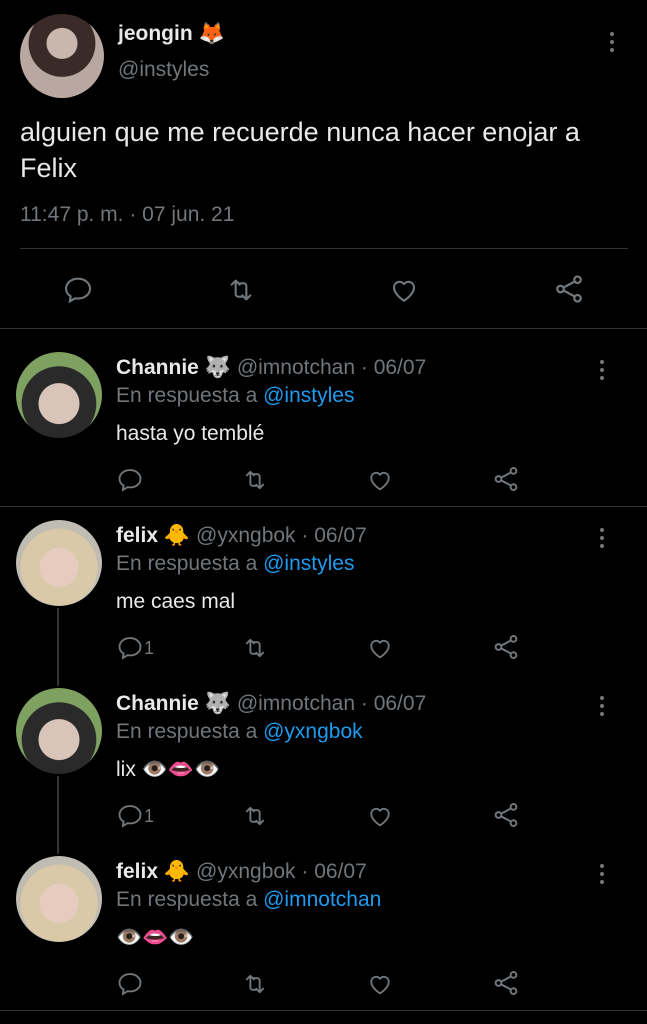 The width and height of the screenshot is (647, 1024). I want to click on reply-text: me caes mal, so click(176, 601).